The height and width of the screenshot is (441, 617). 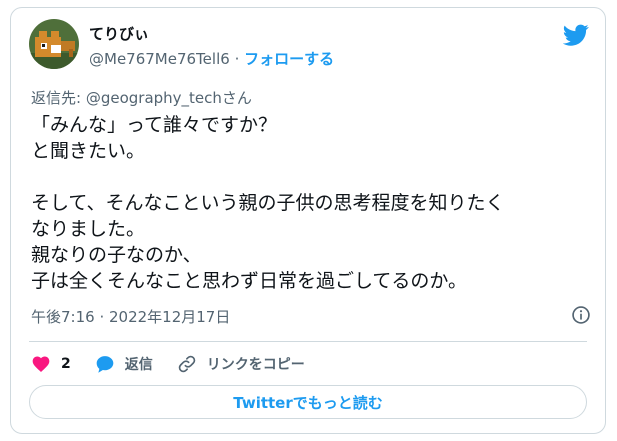 I want to click on action-bar: 2 返信 リンクをコピー, so click(x=180, y=364).